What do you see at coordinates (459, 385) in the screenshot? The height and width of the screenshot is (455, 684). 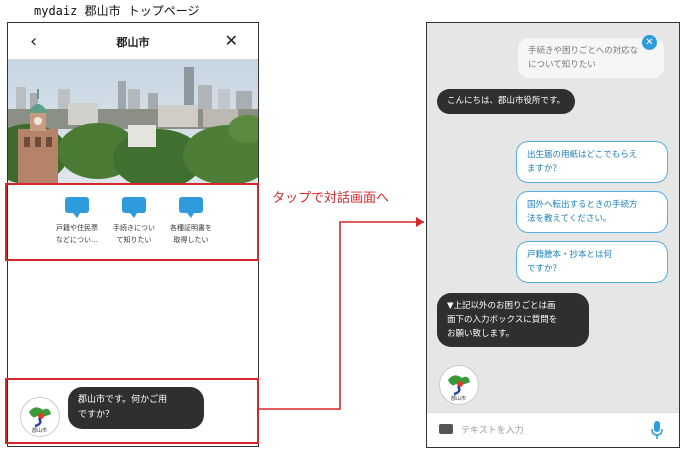 I see `city-logo-icon: 郡山市` at bounding box center [459, 385].